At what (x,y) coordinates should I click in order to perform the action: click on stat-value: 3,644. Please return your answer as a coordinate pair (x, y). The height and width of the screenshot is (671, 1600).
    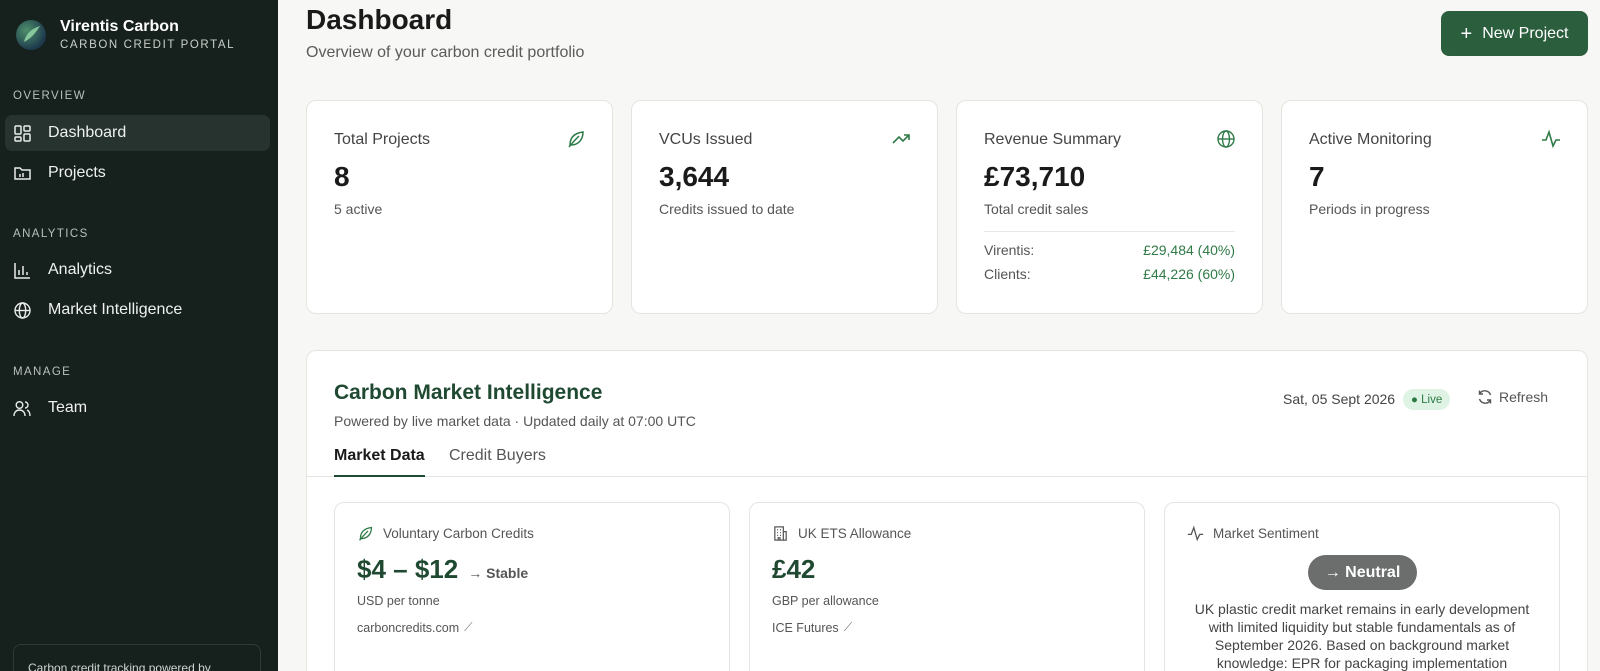
    Looking at the image, I should click on (694, 176).